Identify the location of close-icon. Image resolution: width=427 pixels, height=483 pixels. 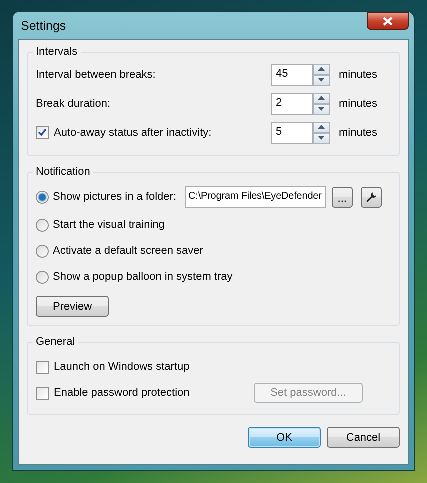
(388, 21).